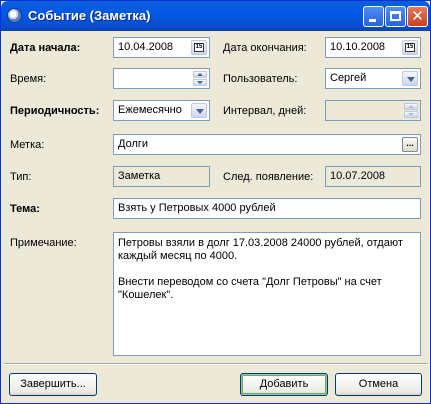  I want to click on window-title: Событие (Заметка), so click(89, 15).